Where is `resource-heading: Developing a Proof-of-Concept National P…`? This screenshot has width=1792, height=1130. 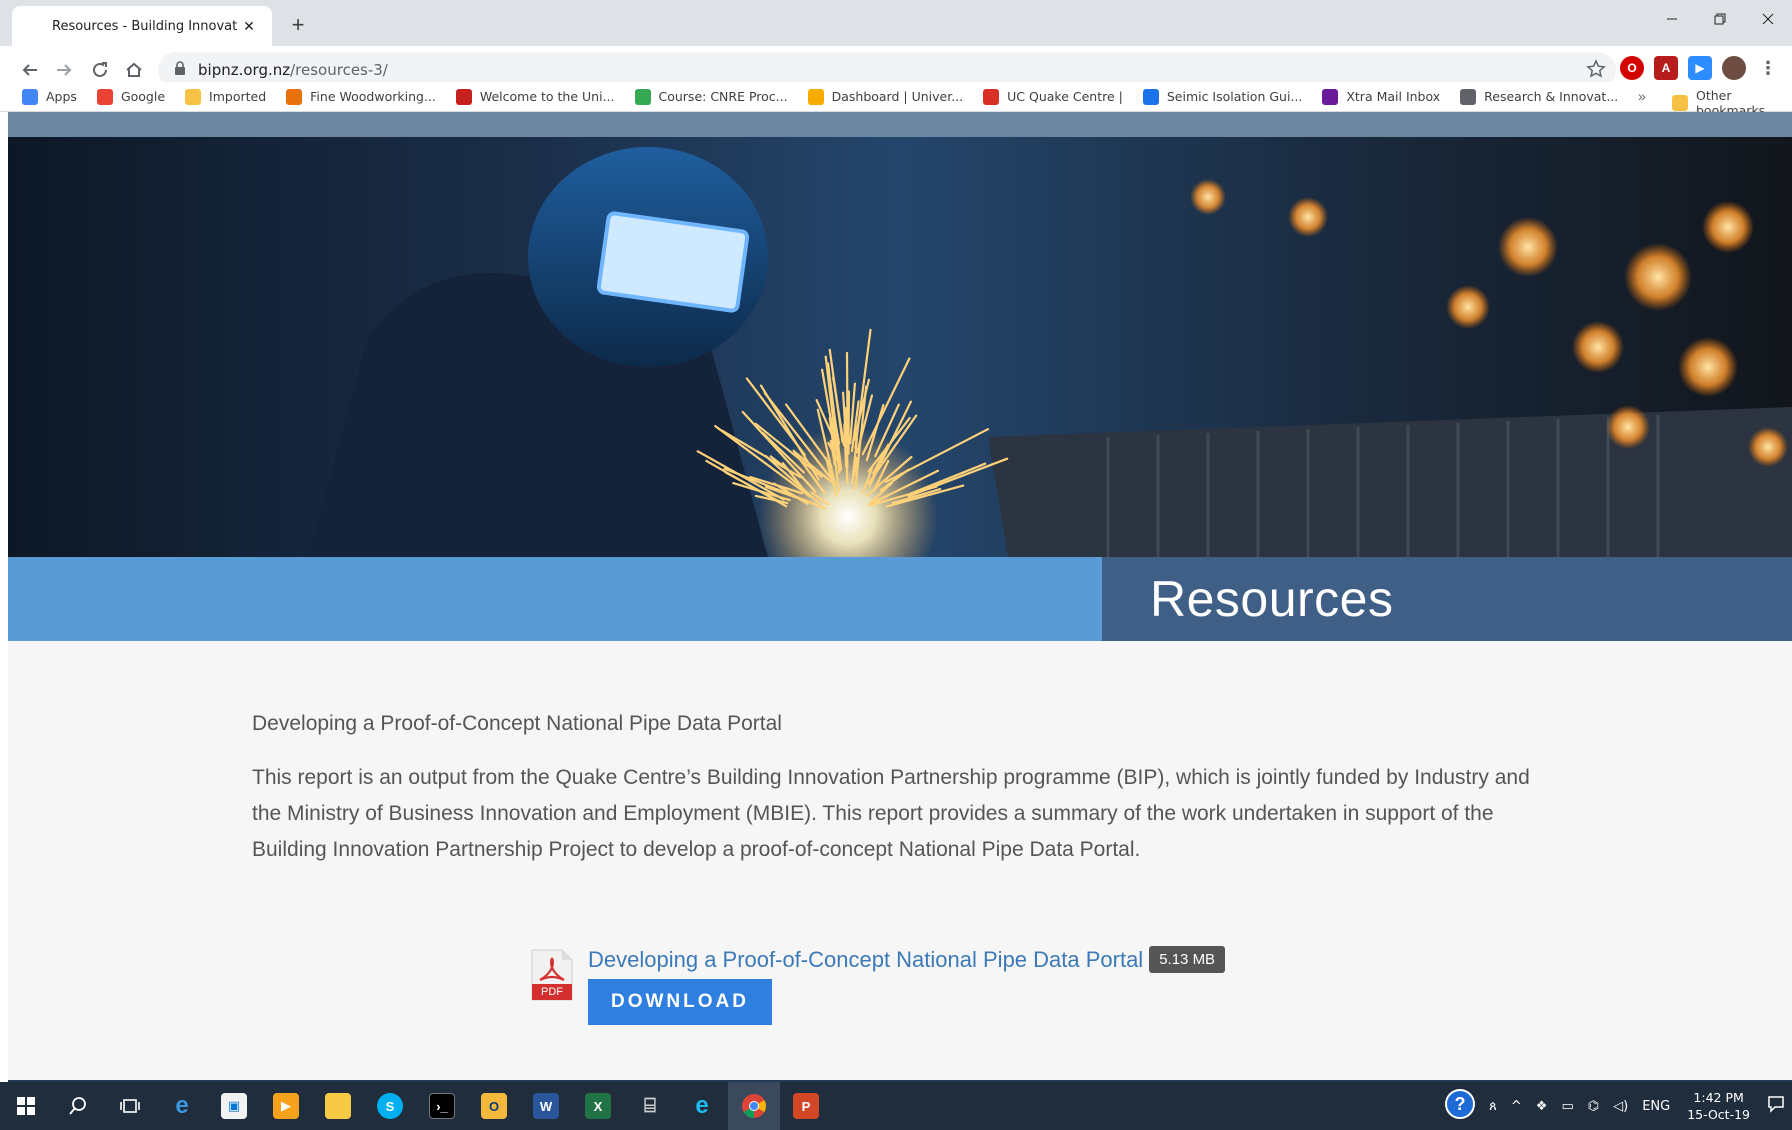
resource-heading: Developing a Proof-of-Concept National P… is located at coordinates (517, 723).